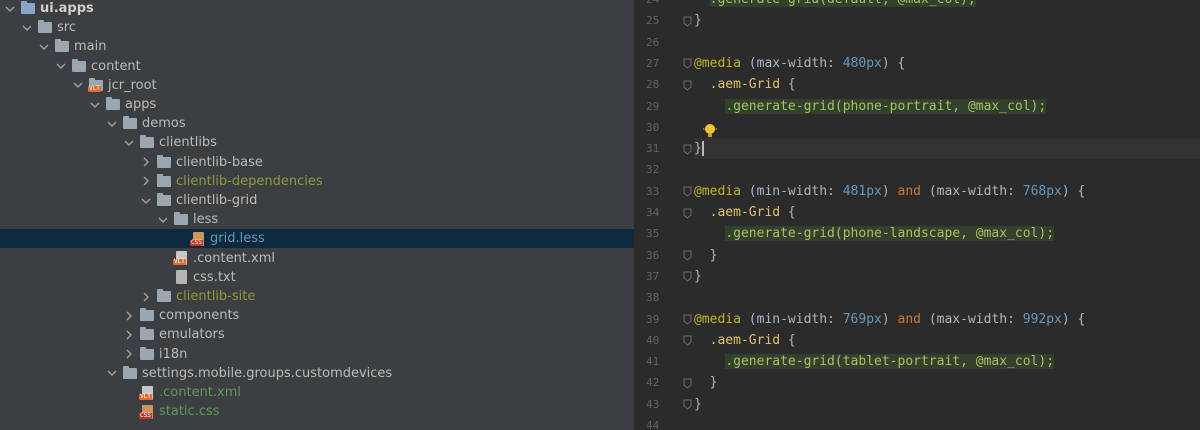 The height and width of the screenshot is (430, 1200). What do you see at coordinates (173, 354) in the screenshot?
I see `tree-item-label: i18n` at bounding box center [173, 354].